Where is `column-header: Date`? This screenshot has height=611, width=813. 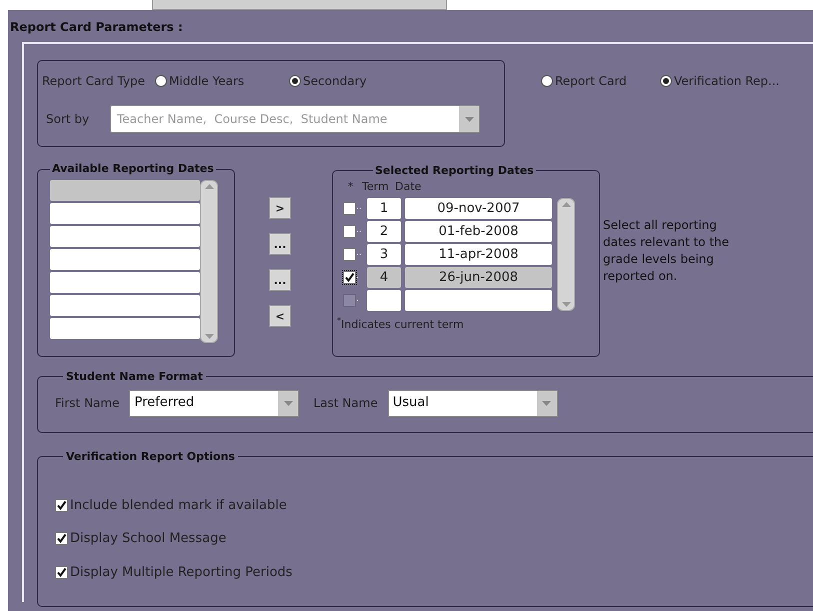 column-header: Date is located at coordinates (408, 187).